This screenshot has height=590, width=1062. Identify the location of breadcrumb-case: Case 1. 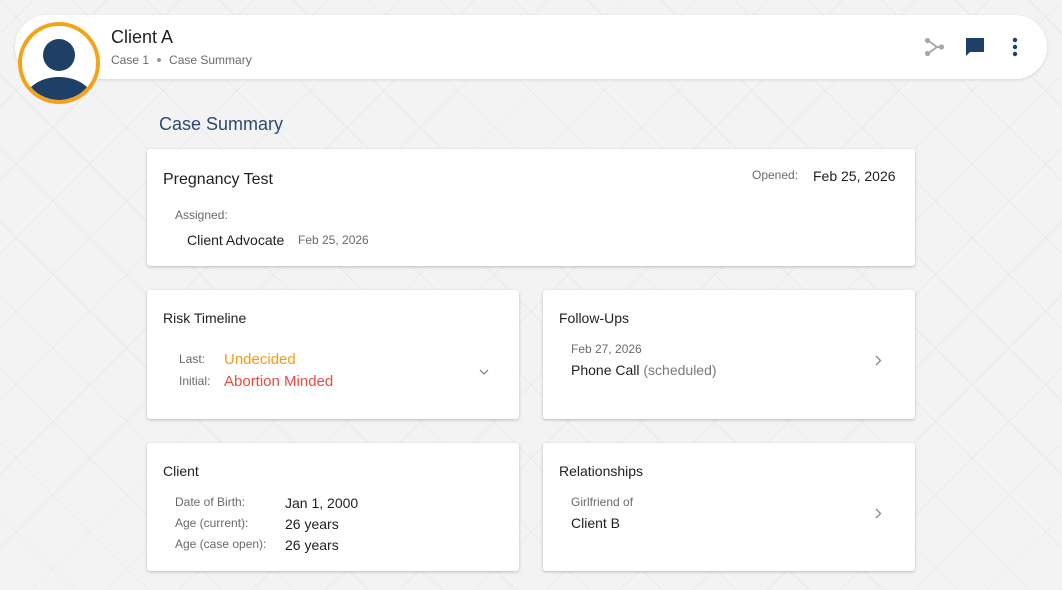
(130, 60).